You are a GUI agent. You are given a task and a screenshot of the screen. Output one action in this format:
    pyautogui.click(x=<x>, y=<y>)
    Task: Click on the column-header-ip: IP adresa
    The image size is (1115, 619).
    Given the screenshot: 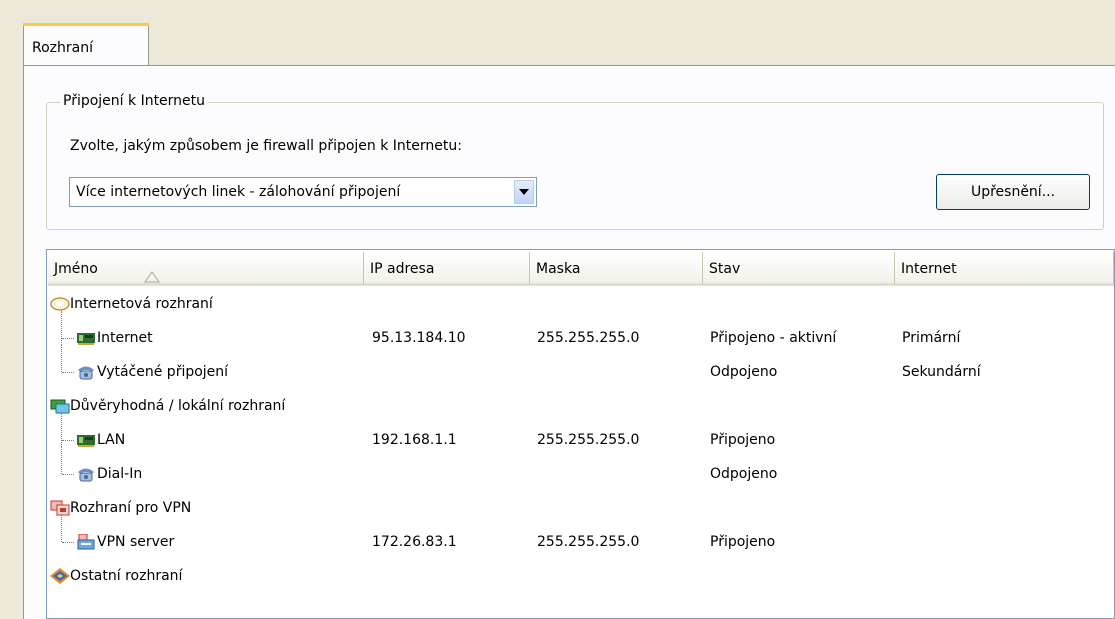 What is the action you would take?
    pyautogui.click(x=447, y=269)
    